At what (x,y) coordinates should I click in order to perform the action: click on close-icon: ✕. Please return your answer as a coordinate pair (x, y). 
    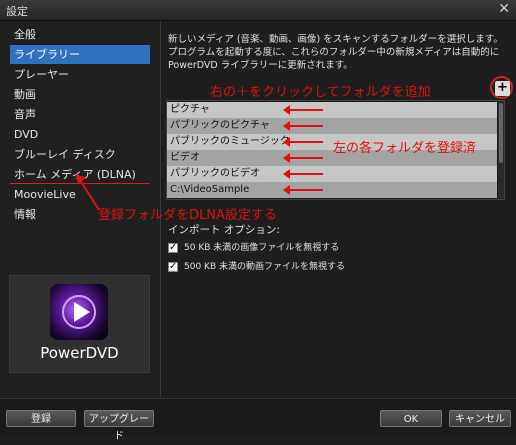
    Looking at the image, I should click on (504, 9).